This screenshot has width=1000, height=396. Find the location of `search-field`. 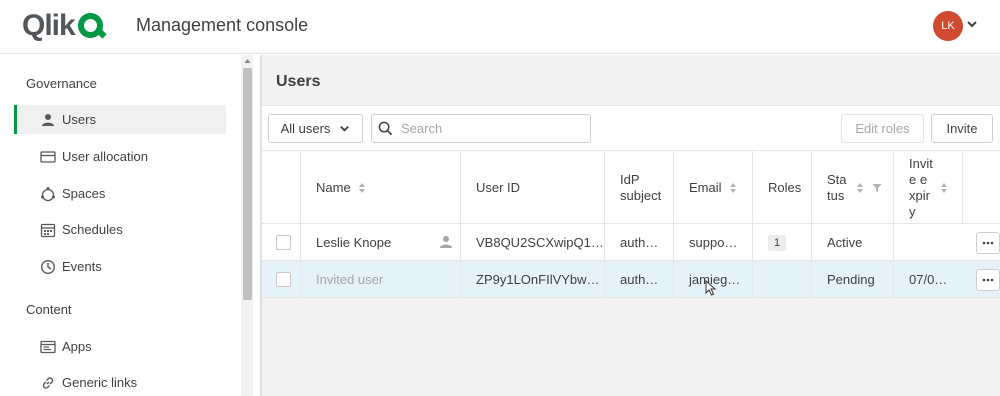

search-field is located at coordinates (481, 128).